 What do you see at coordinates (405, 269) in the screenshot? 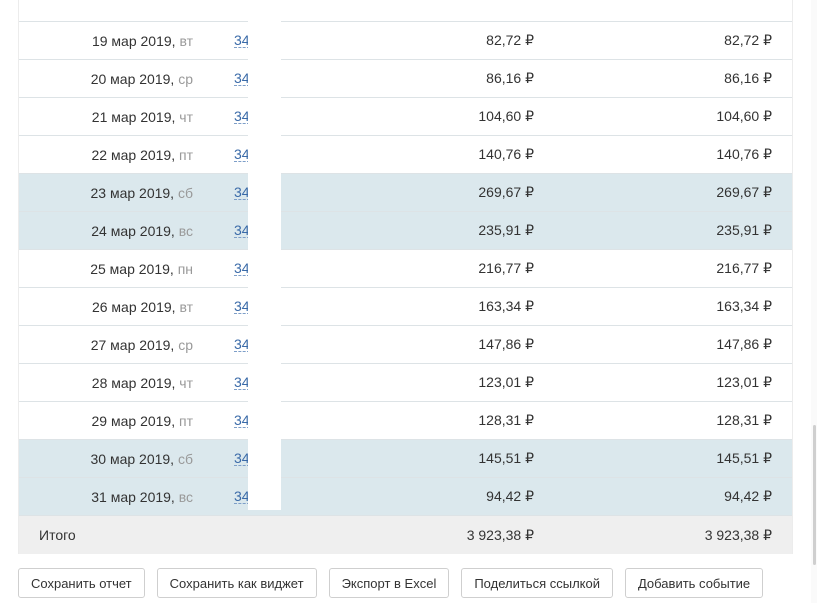
I see `table-row: 25 мар 2019, пн 34 216,77 ₽ 216,77 ₽` at bounding box center [405, 269].